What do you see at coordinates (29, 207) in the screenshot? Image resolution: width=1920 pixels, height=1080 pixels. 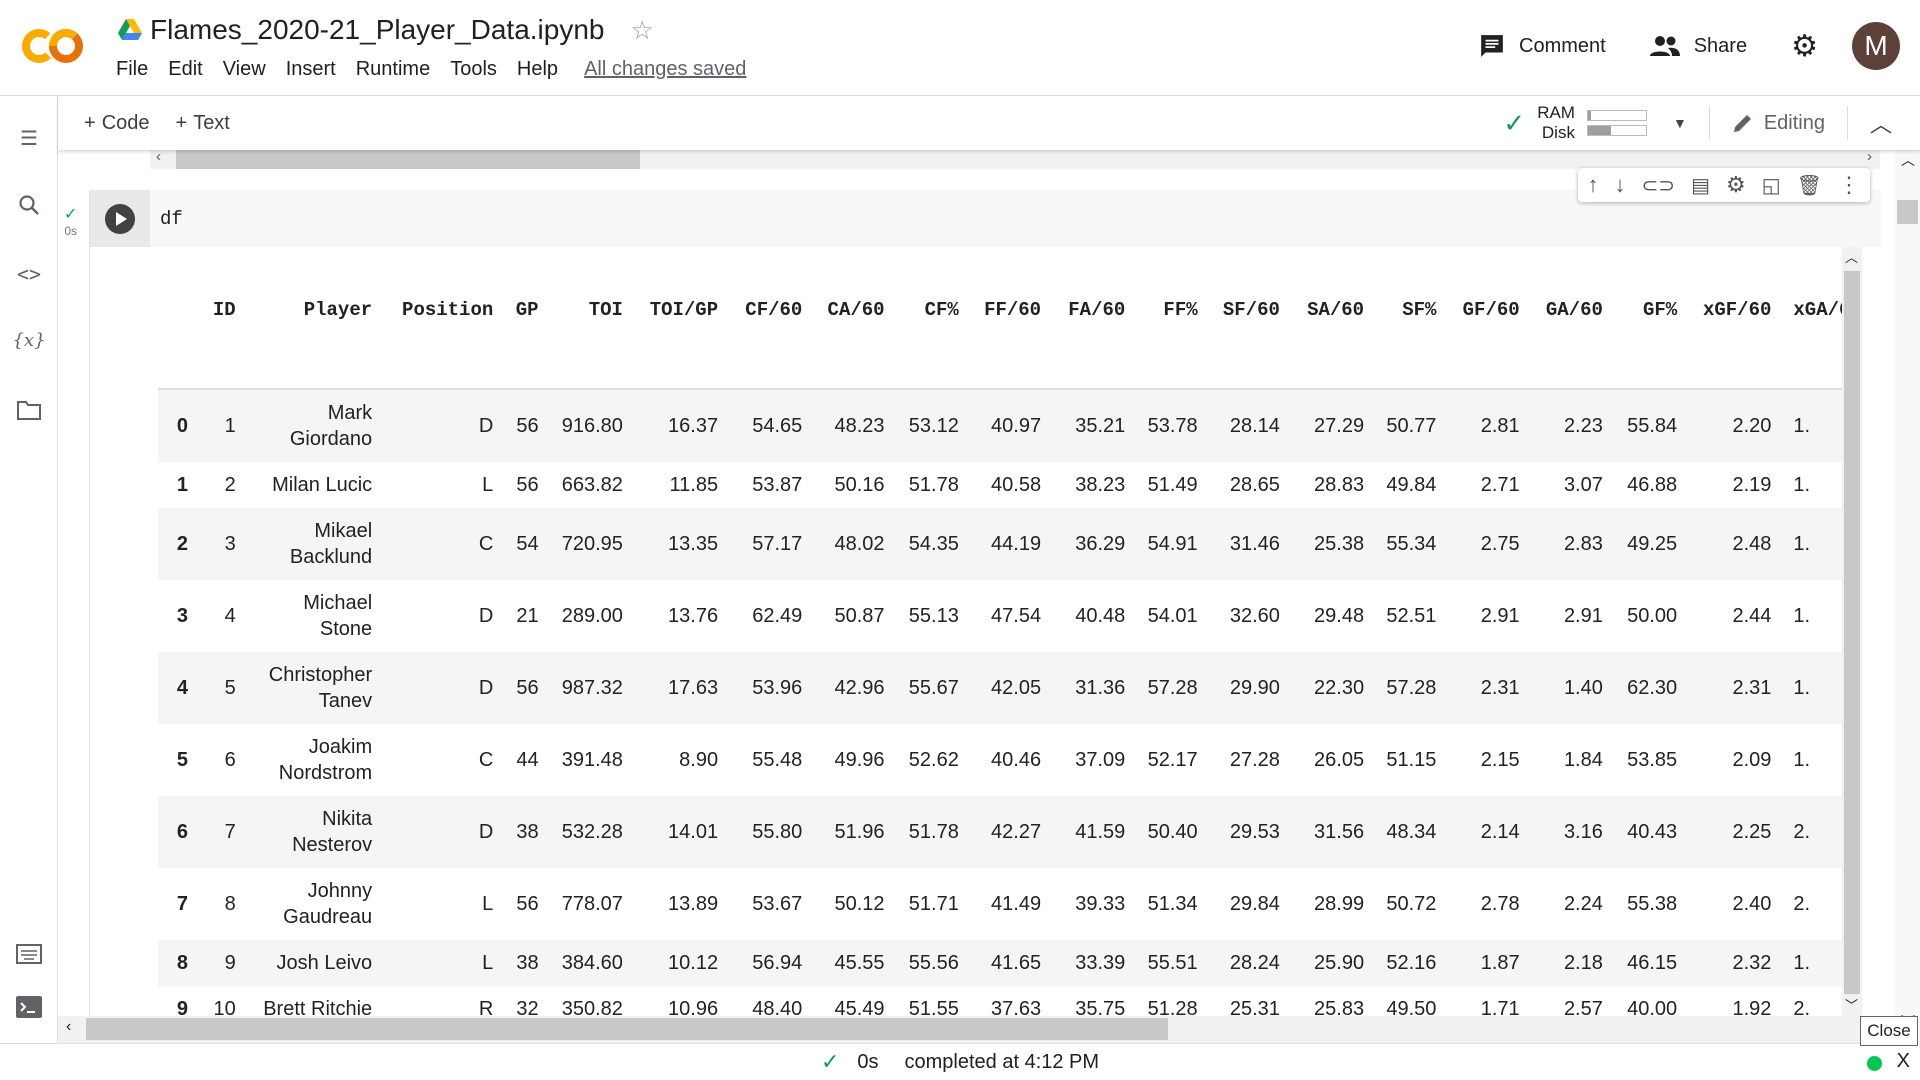 I see `search-icon` at bounding box center [29, 207].